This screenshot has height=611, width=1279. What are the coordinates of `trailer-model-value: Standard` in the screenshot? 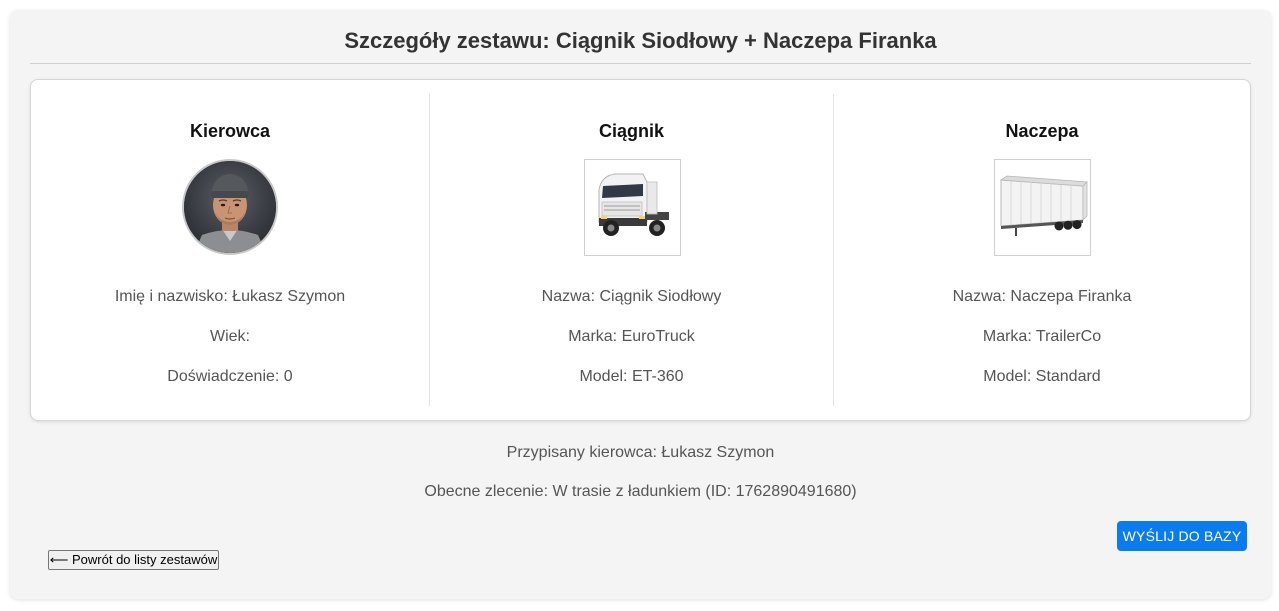 It's located at (1068, 376).